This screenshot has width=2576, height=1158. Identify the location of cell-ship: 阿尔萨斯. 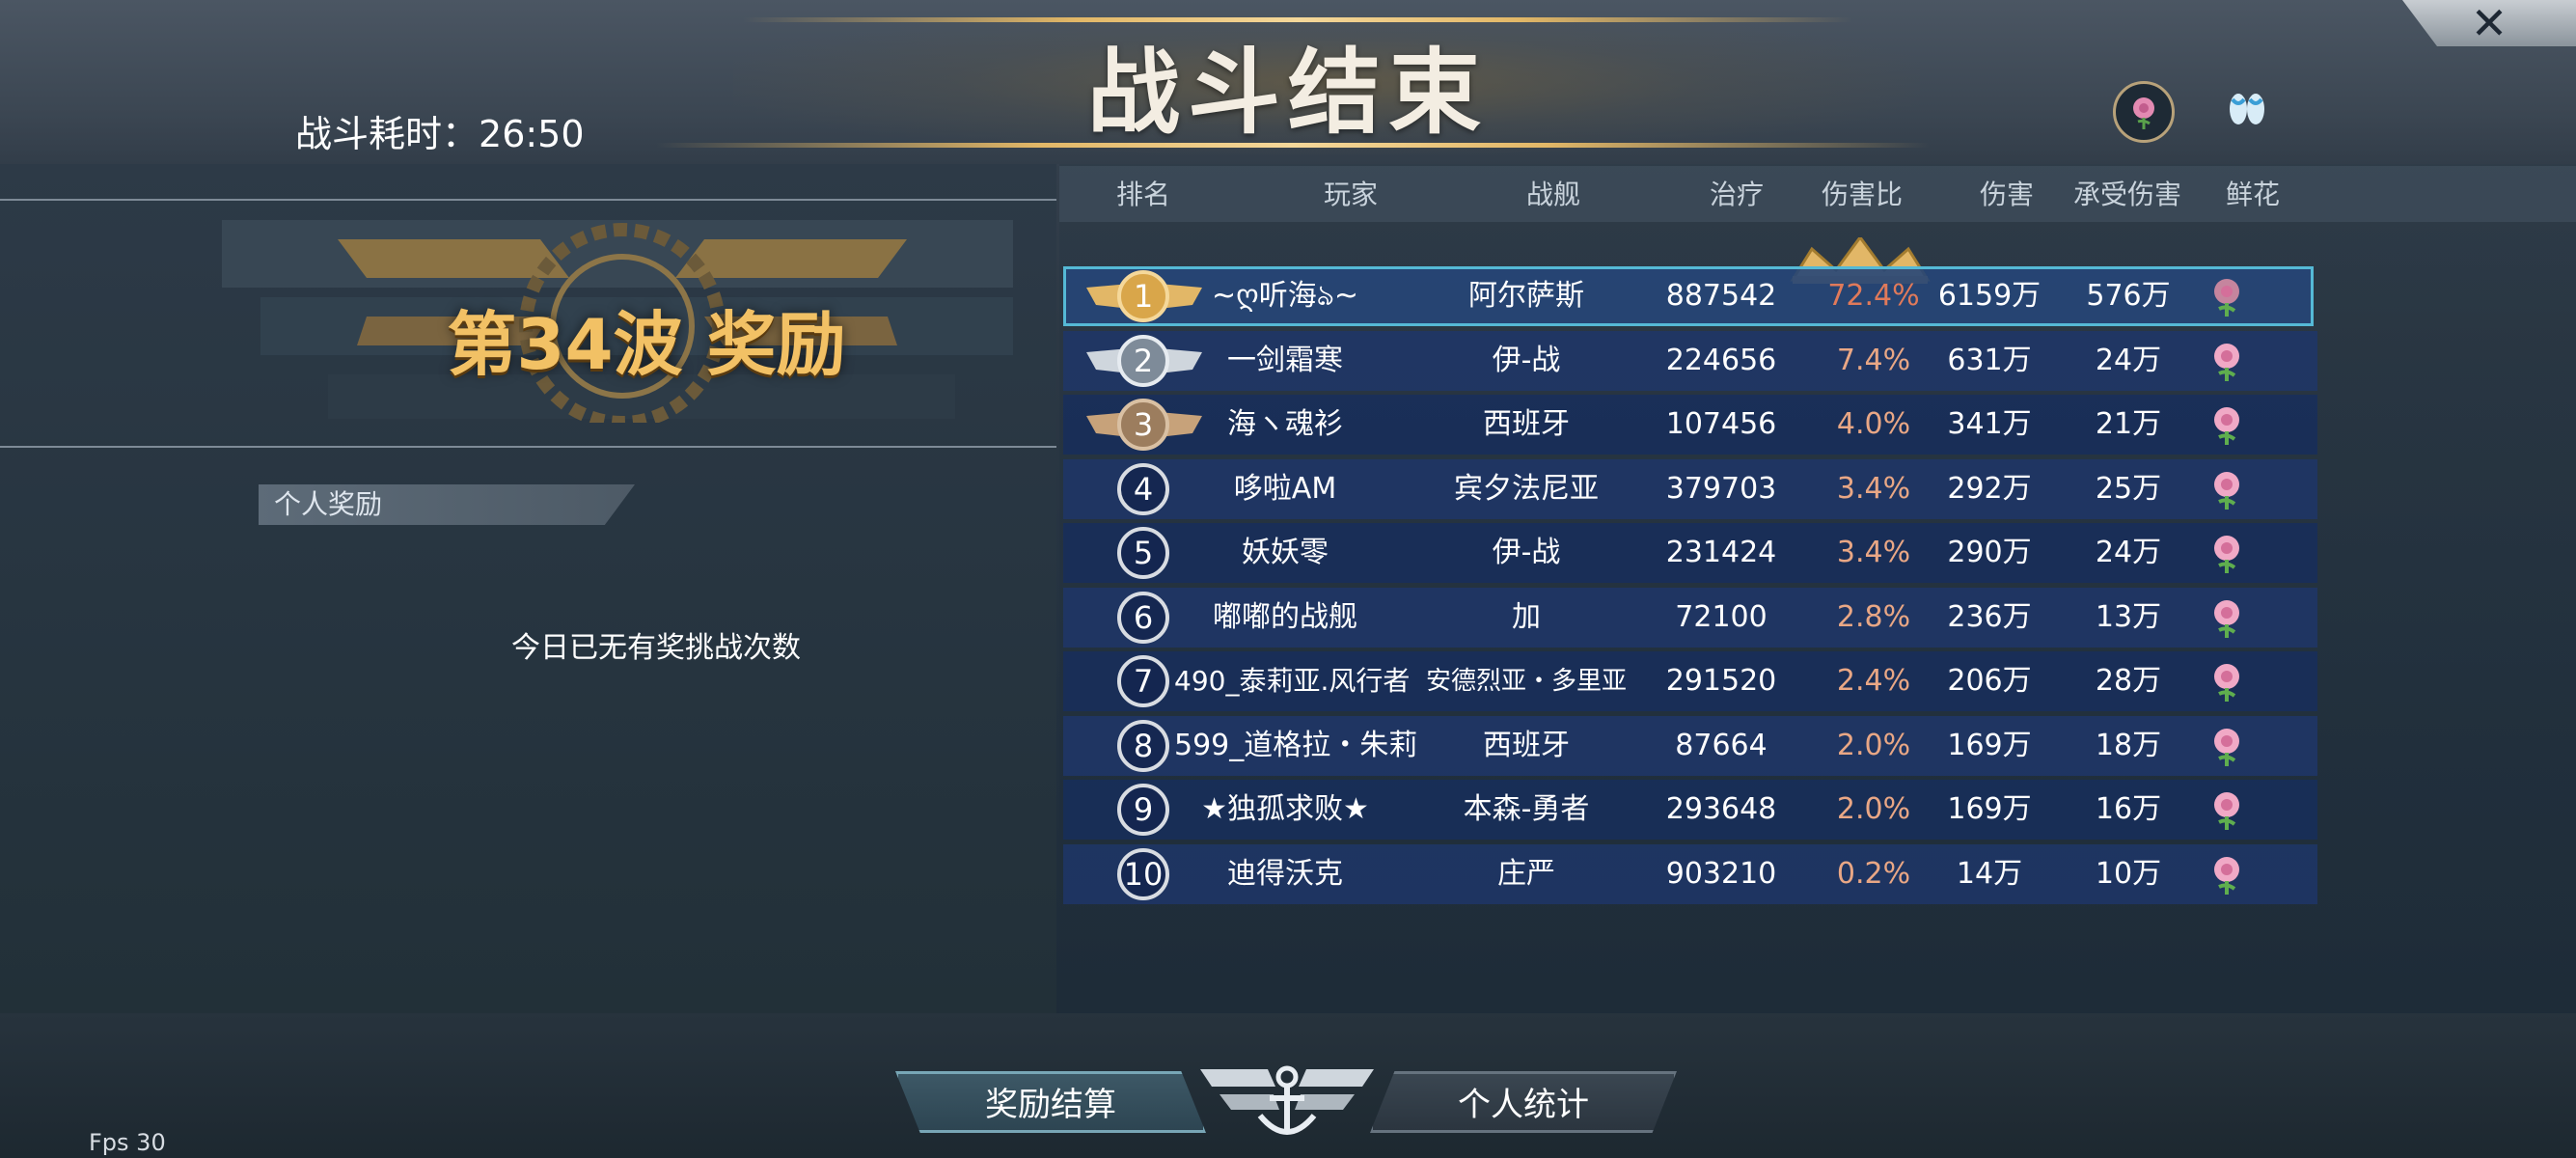
(1526, 296).